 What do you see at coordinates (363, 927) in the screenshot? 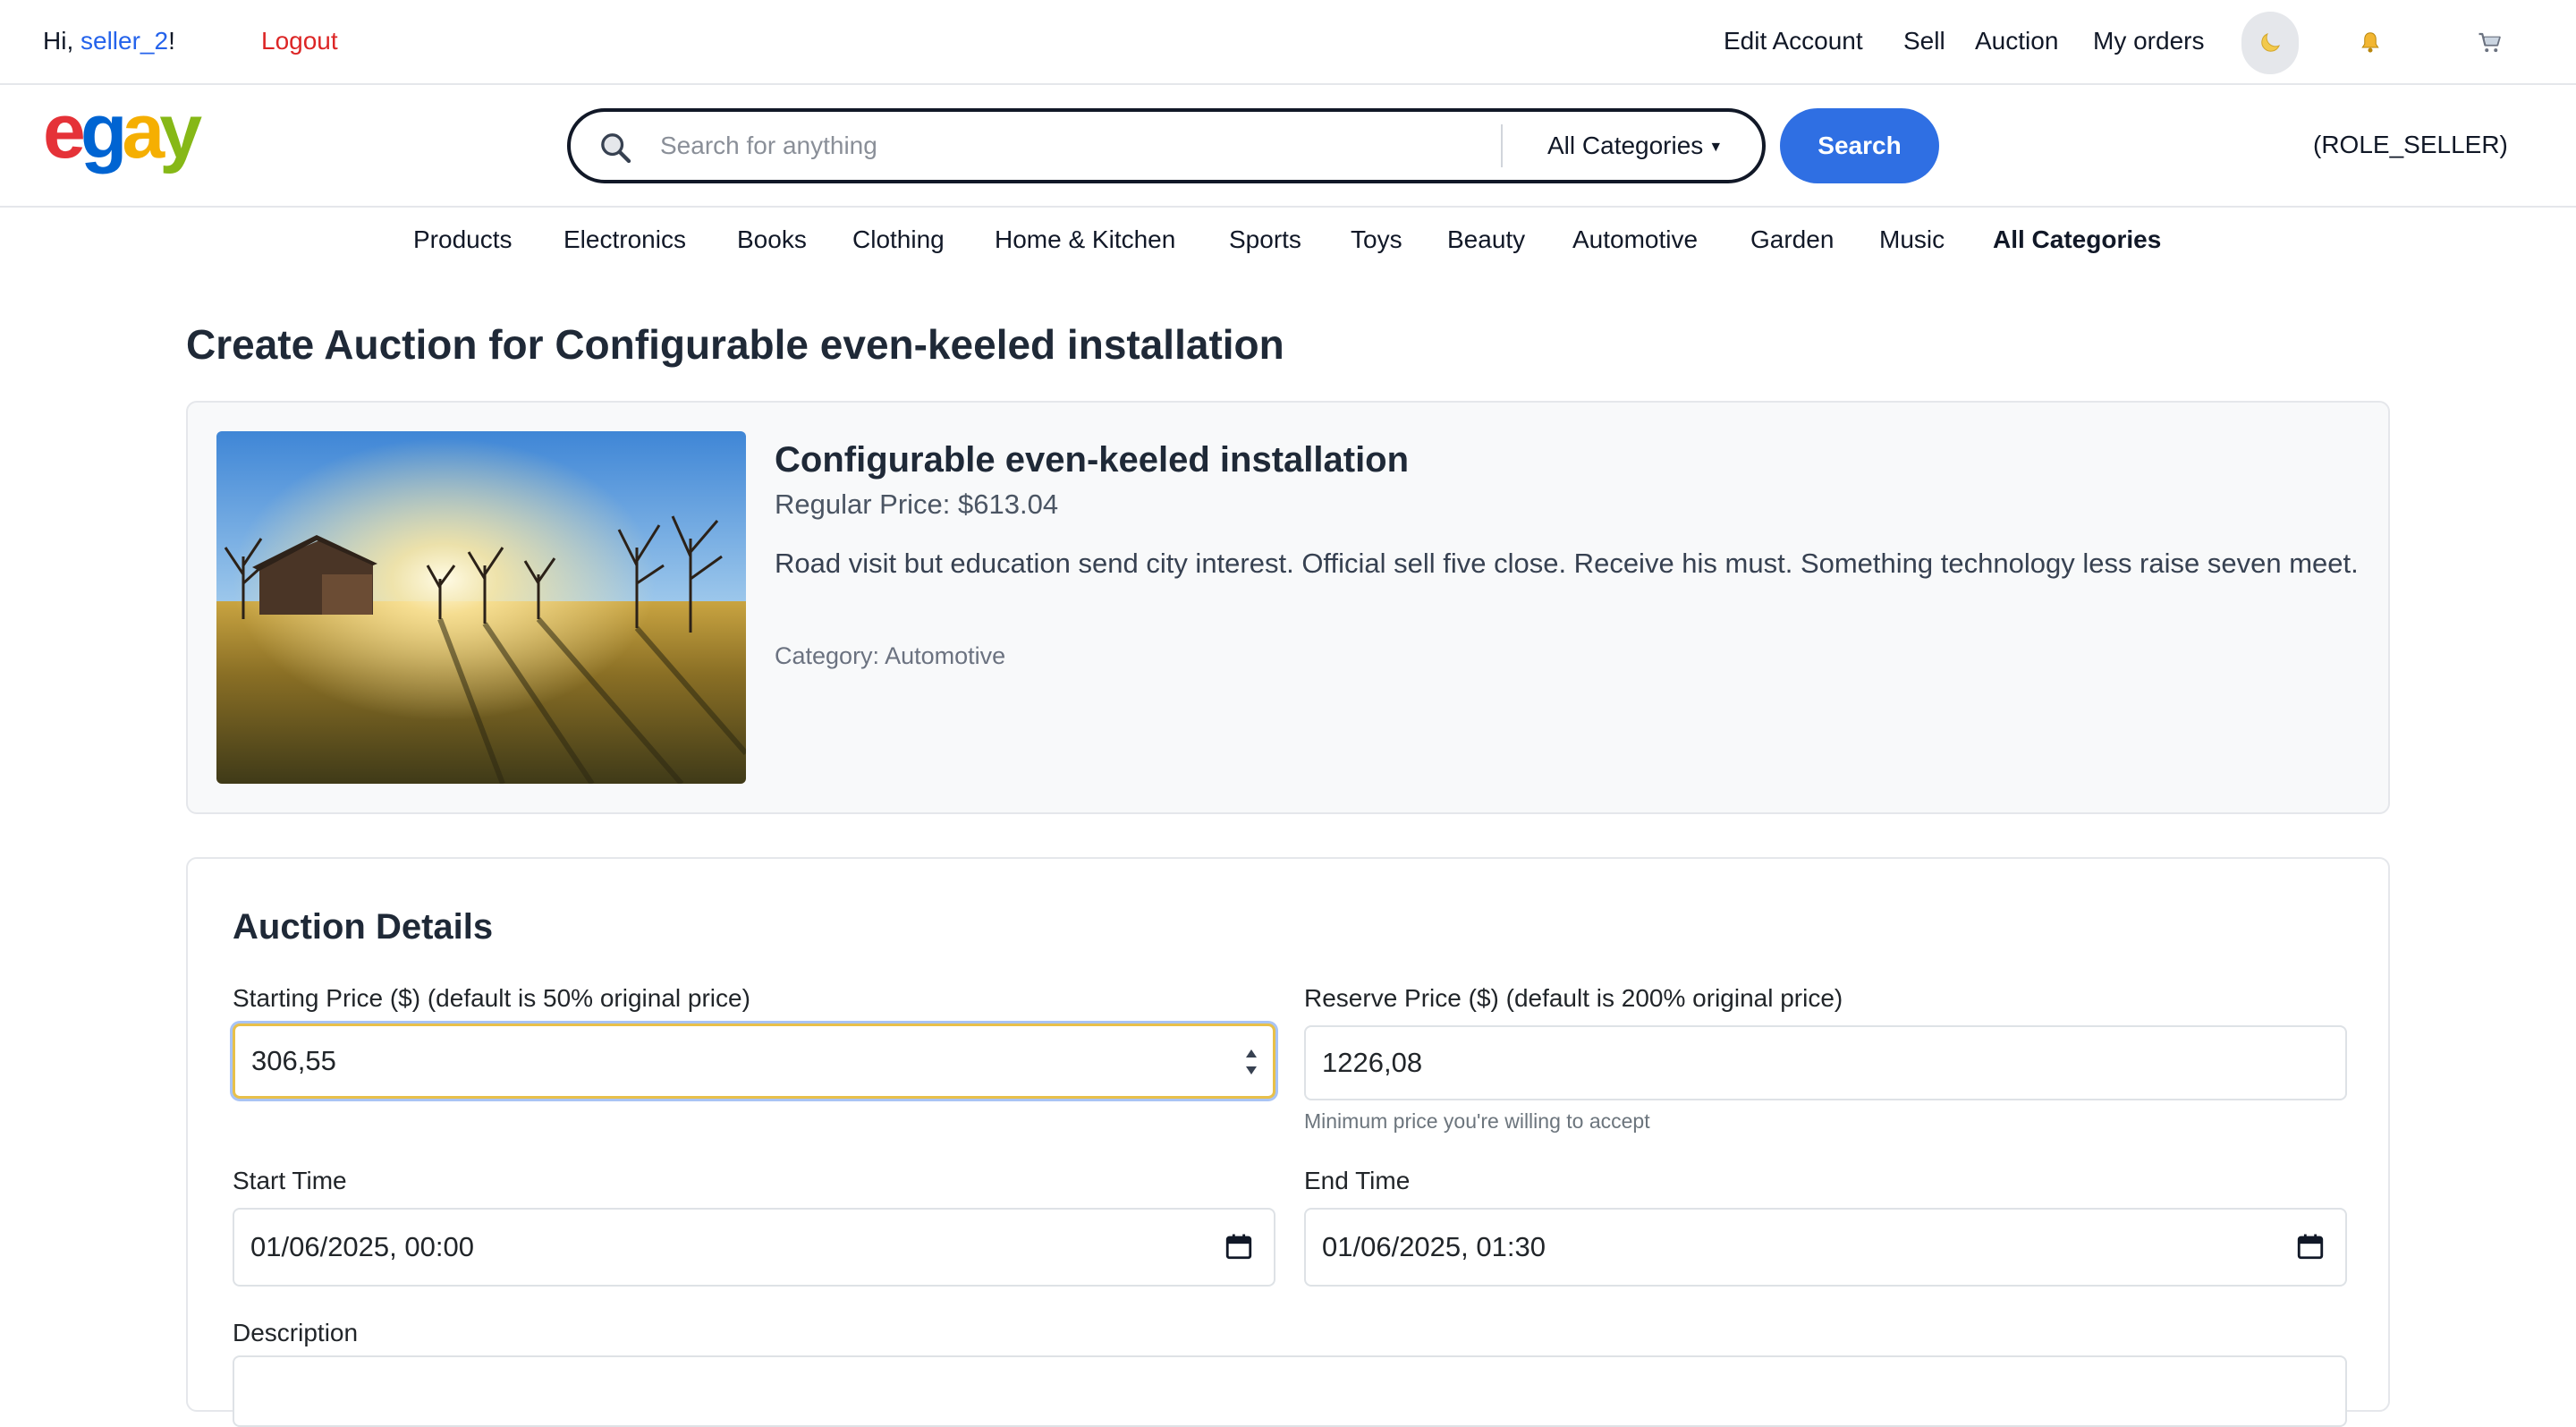
I see `auction-details-title: Auction Details` at bounding box center [363, 927].